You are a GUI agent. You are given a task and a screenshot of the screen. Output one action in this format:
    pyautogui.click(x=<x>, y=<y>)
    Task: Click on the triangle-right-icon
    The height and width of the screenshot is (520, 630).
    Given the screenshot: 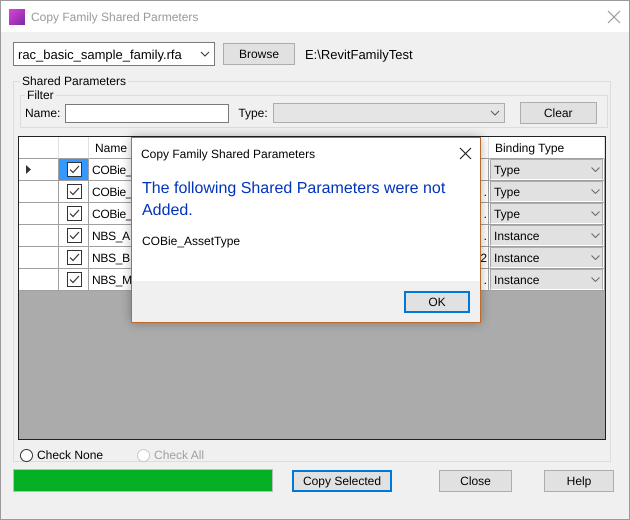 What is the action you would take?
    pyautogui.click(x=28, y=169)
    